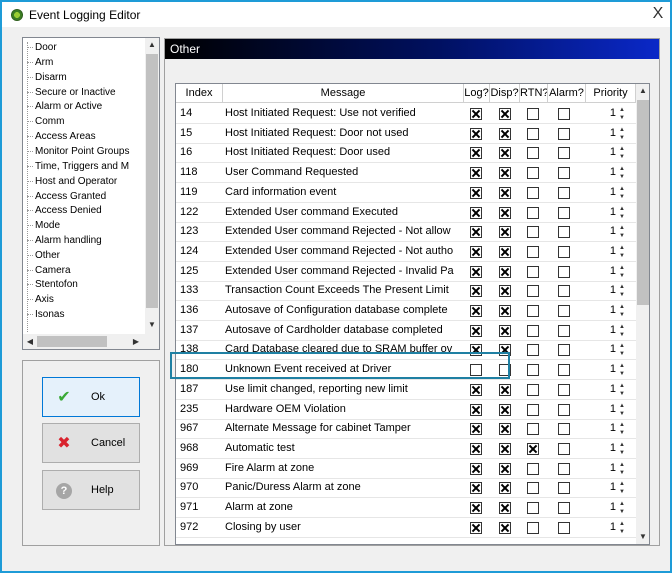 This screenshot has width=672, height=573. Describe the element at coordinates (658, 14) in the screenshot. I see `close-button: X` at that location.